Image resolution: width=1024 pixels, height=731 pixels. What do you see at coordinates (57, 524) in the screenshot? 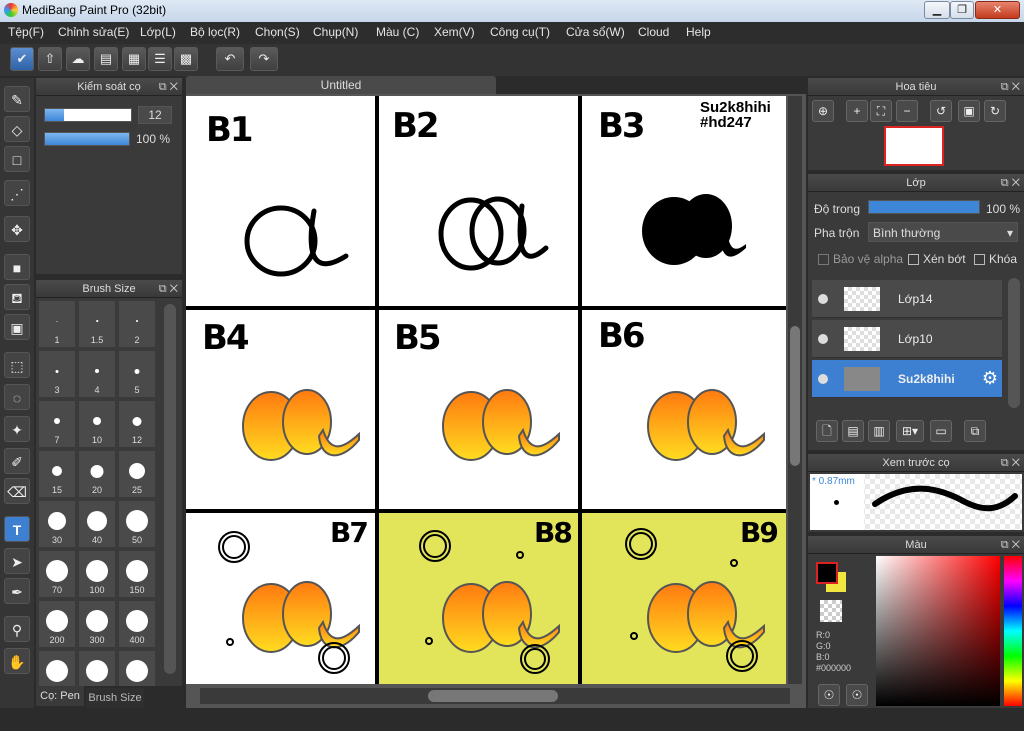
I see `brush-size-option: 30` at bounding box center [57, 524].